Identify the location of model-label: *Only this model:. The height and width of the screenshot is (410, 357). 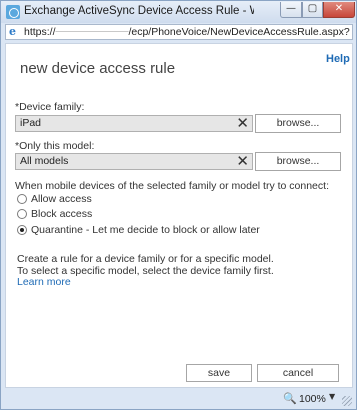
(55, 146).